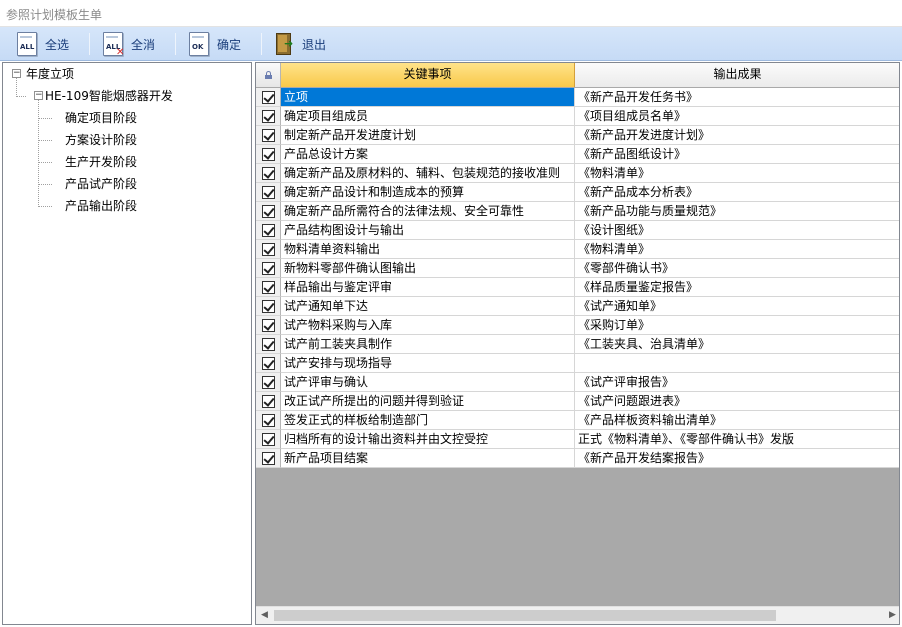 The image size is (902, 627). I want to click on horizontal-scrollbar: ◀ ▶, so click(577, 615).